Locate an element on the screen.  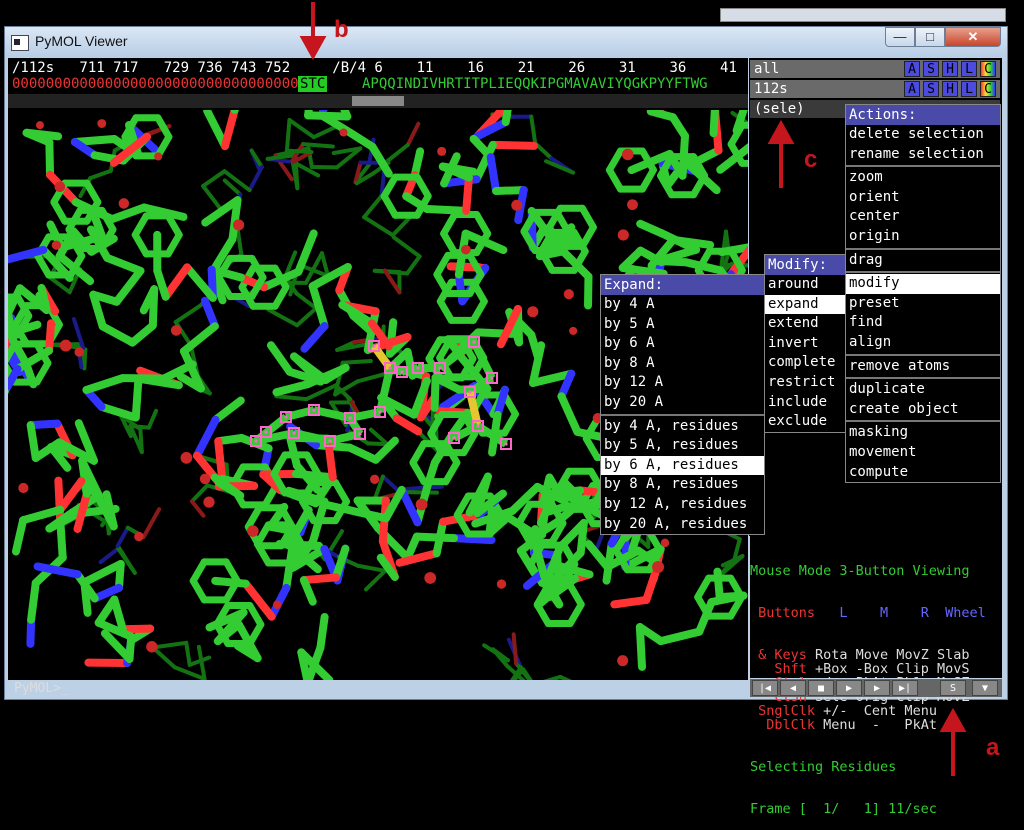
annotation-label-b: b is located at coordinates (341, 30).